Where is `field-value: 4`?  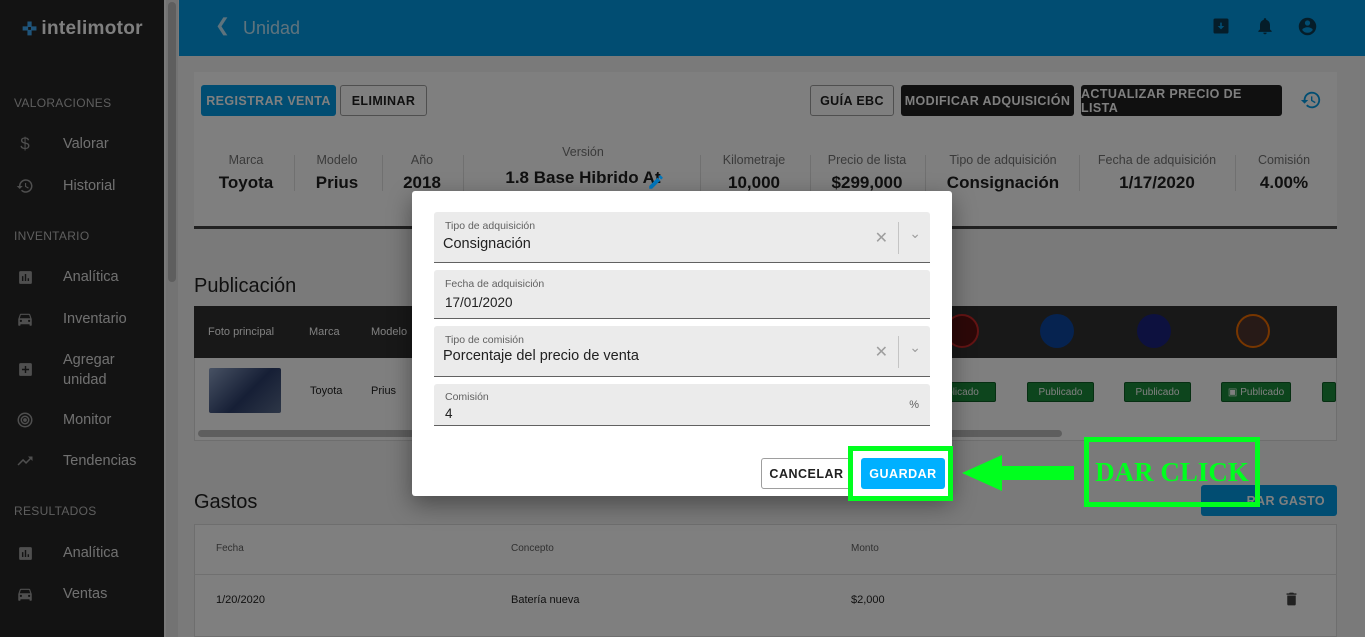 field-value: 4 is located at coordinates (449, 413).